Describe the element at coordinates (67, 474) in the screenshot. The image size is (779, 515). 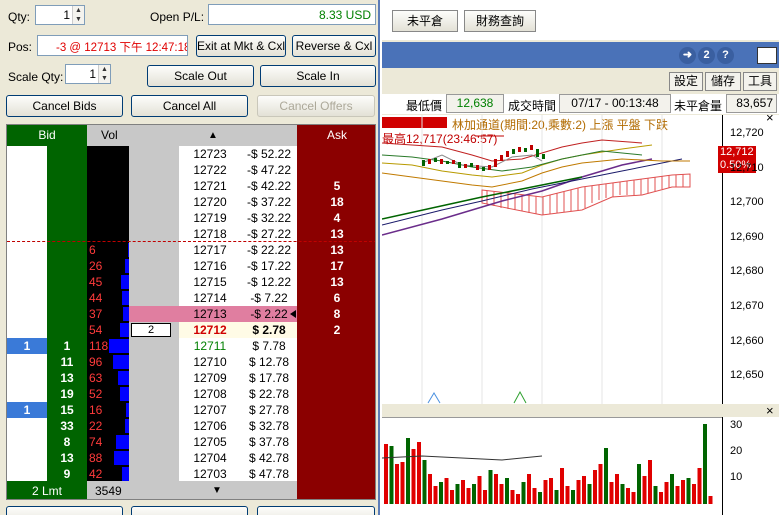
I see `bid-qty-cell: 9` at that location.